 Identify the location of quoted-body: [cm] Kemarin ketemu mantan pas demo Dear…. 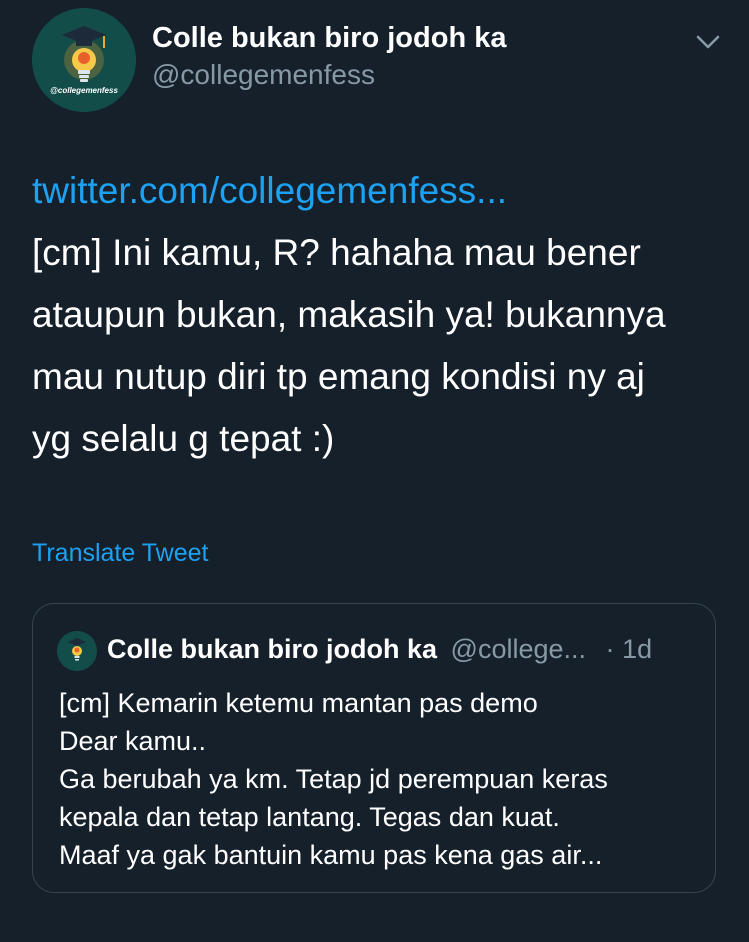
(333, 779).